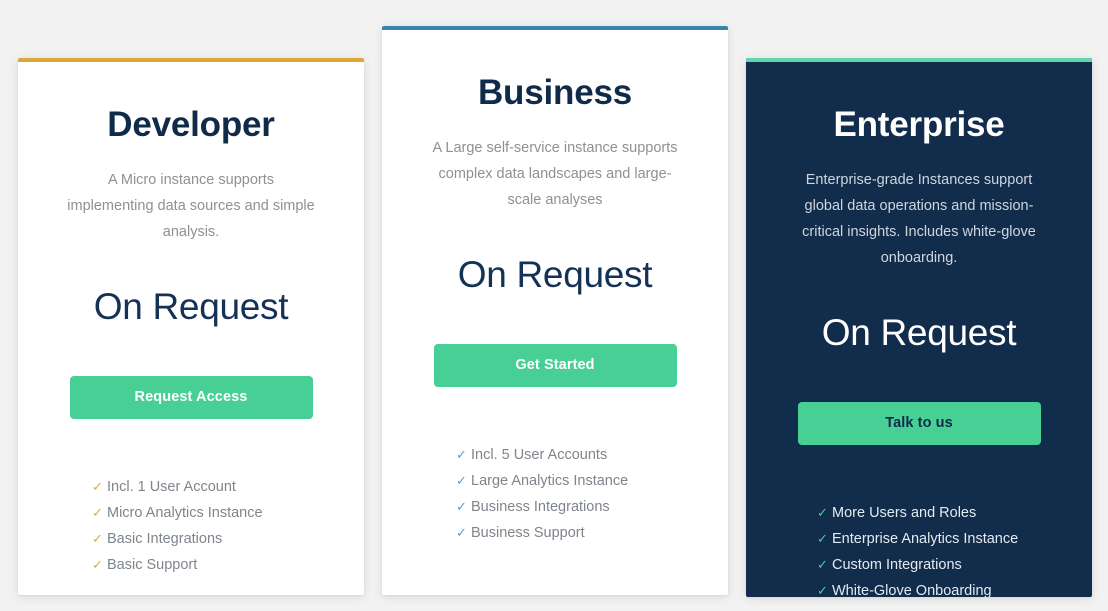  What do you see at coordinates (897, 565) in the screenshot?
I see `feature-label: Custom Integrations` at bounding box center [897, 565].